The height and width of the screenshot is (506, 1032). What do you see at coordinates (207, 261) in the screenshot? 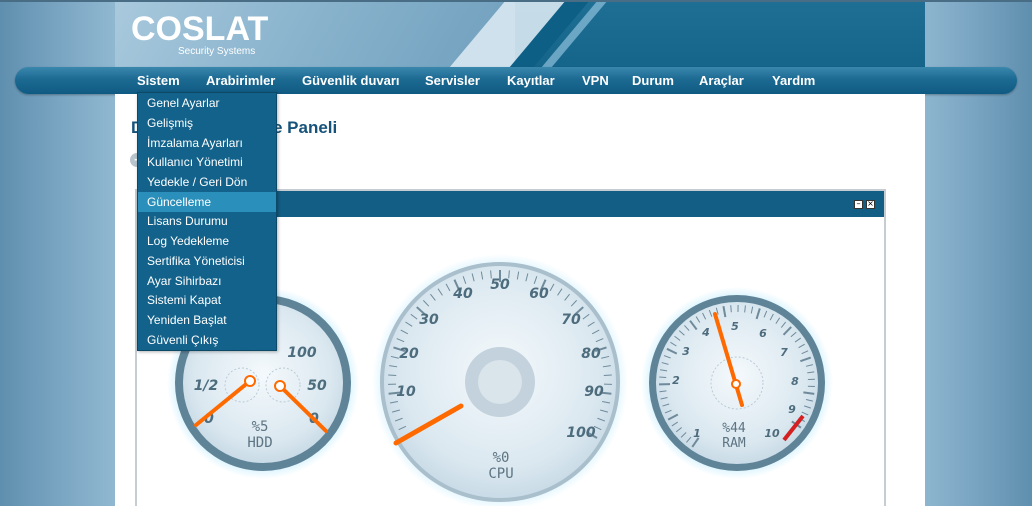
I see `menu-item-sertifika-yoneticisi: Sertifika Yöneticisi` at bounding box center [207, 261].